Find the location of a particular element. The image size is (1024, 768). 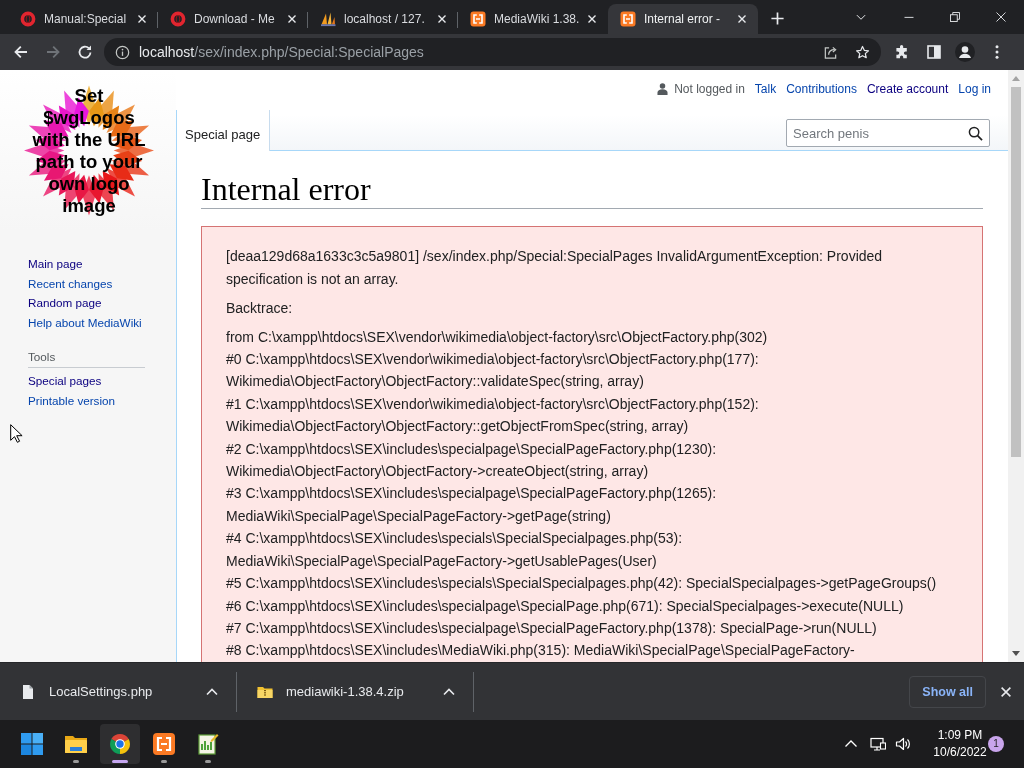

reload-icon is located at coordinates (85, 52).